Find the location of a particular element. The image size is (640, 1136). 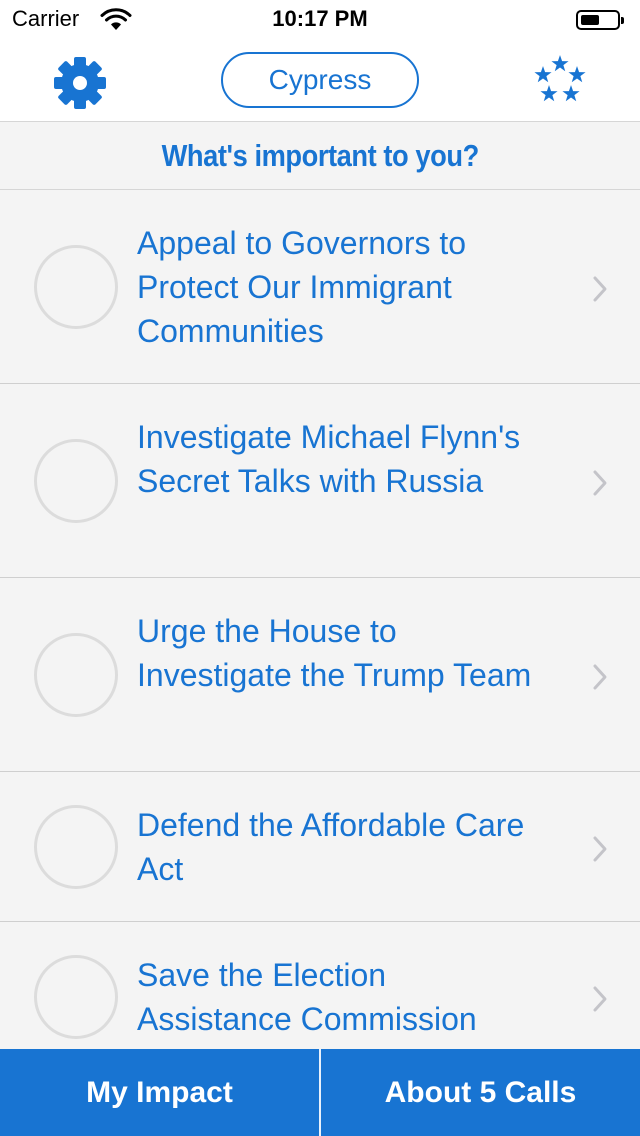

issue-row: Defend the Affordable Care Act is located at coordinates (320, 847).